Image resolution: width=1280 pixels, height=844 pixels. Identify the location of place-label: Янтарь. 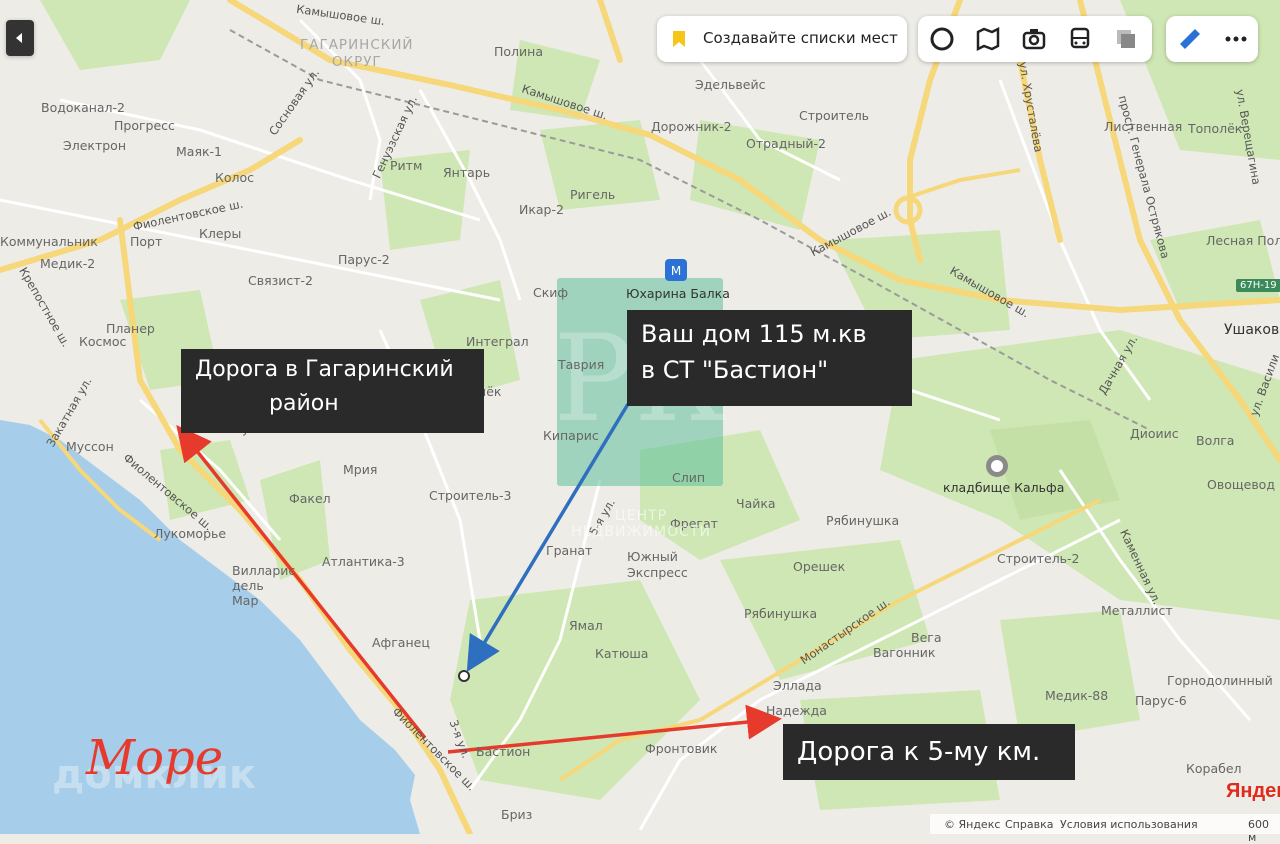
(467, 172).